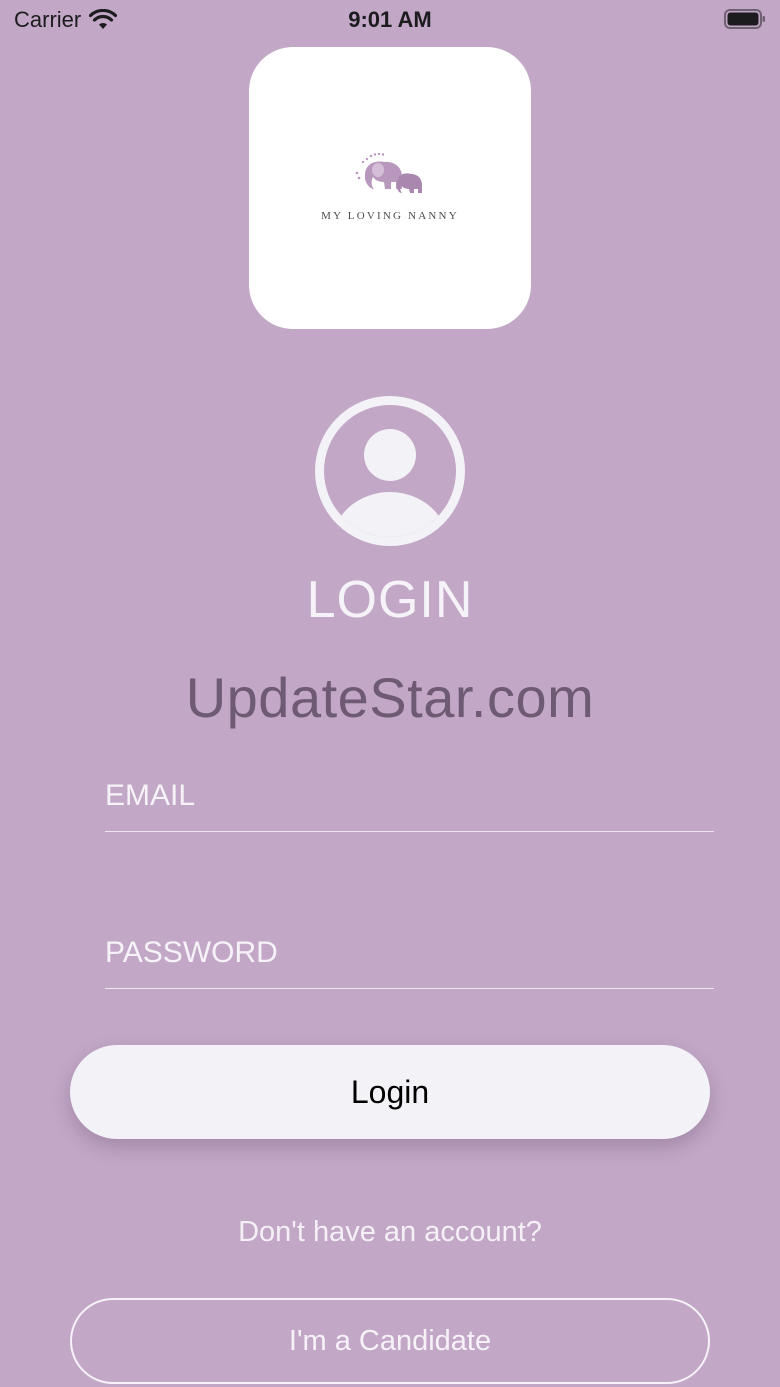 The height and width of the screenshot is (1387, 780). I want to click on candidate-signup-button: I'm a Candidate, so click(390, 1341).